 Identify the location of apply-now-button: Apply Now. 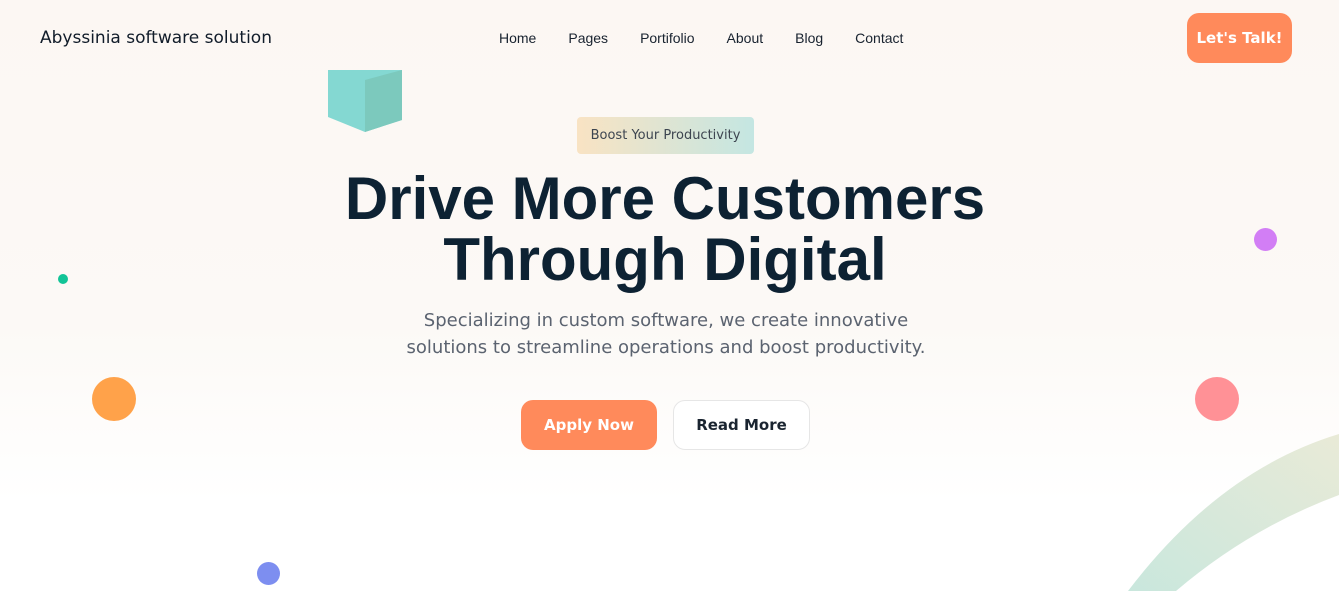
(589, 425).